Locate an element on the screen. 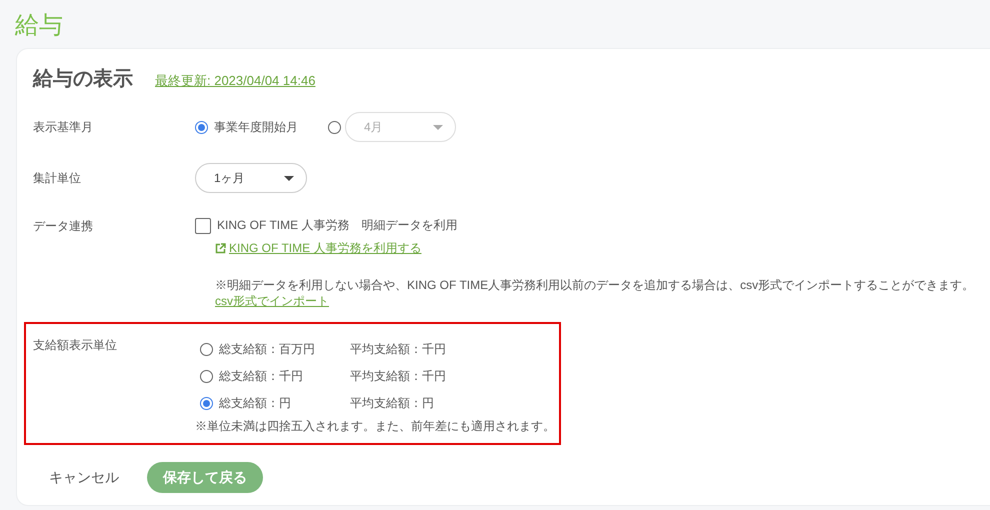 The width and height of the screenshot is (990, 510). option-label: 事業年度開始月 is located at coordinates (256, 127).